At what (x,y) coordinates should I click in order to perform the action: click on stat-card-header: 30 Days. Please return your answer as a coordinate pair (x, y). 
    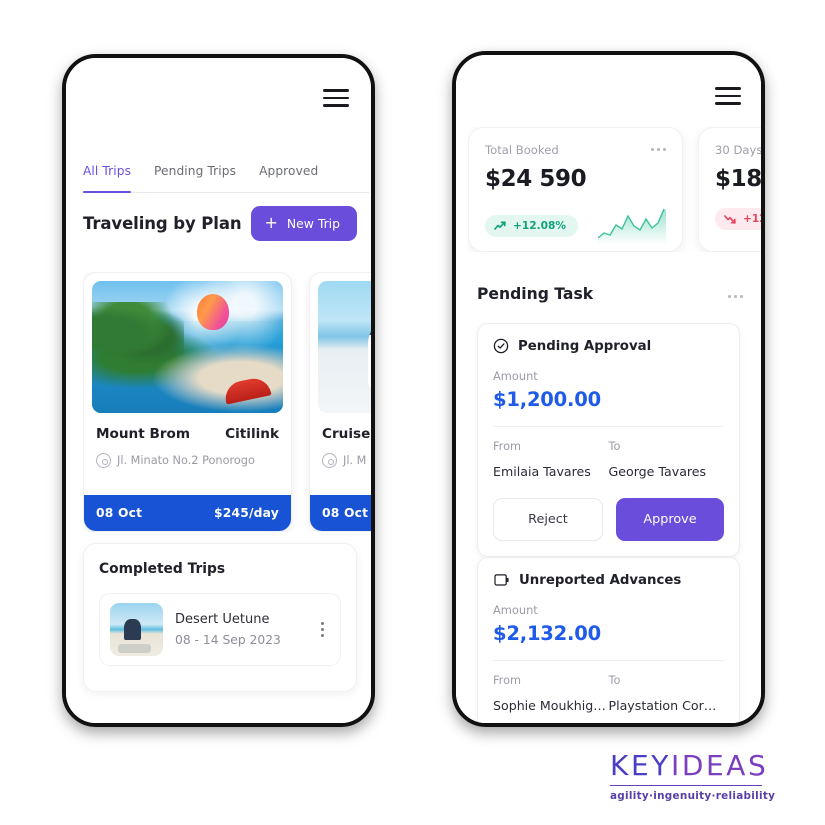
    Looking at the image, I should click on (738, 150).